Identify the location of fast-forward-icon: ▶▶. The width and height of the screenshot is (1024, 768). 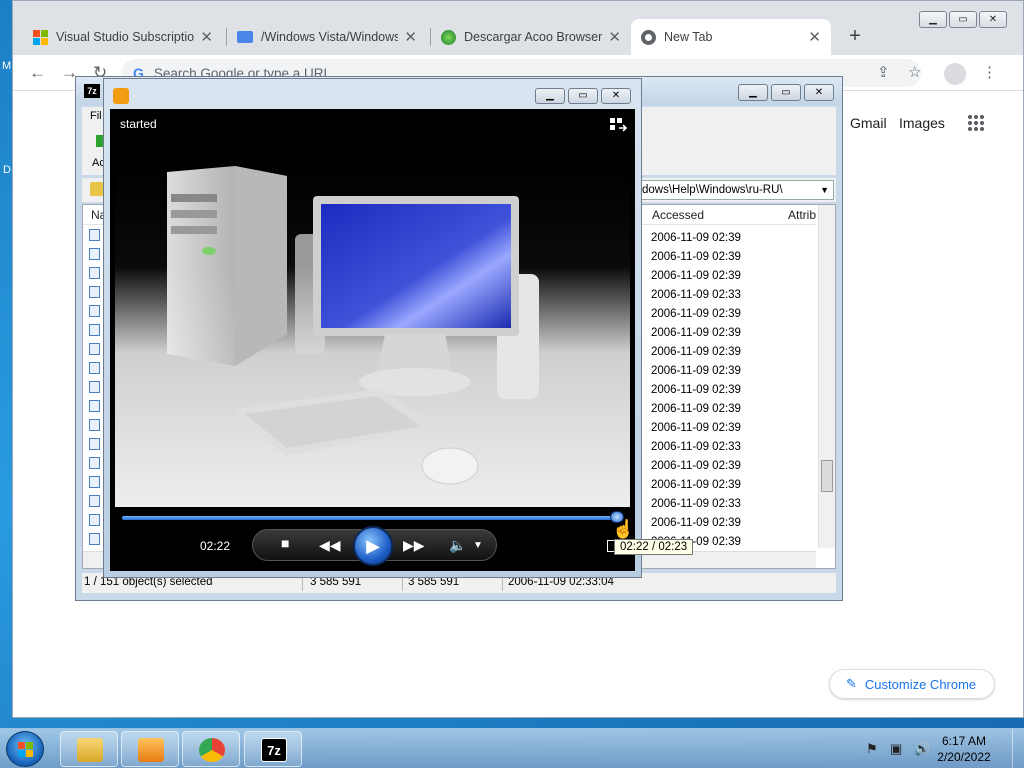
(414, 545).